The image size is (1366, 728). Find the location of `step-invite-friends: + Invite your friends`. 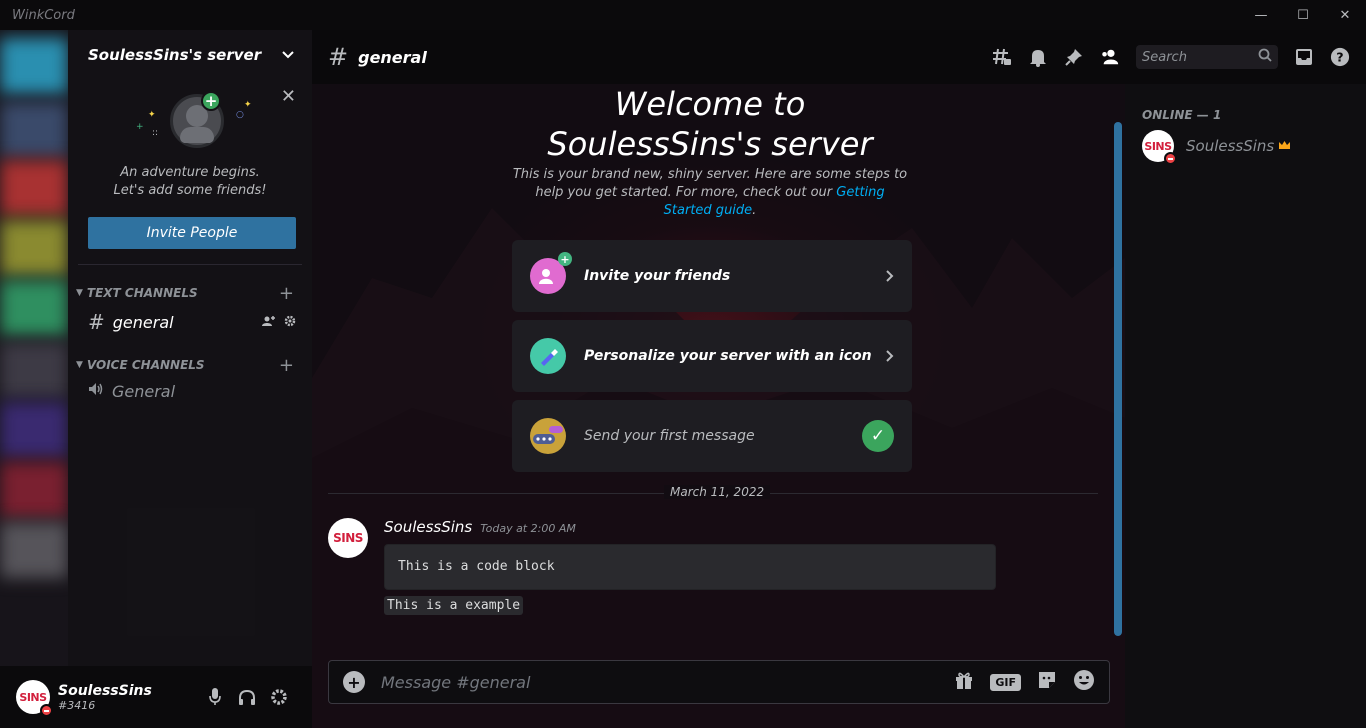

step-invite-friends: + Invite your friends is located at coordinates (712, 276).